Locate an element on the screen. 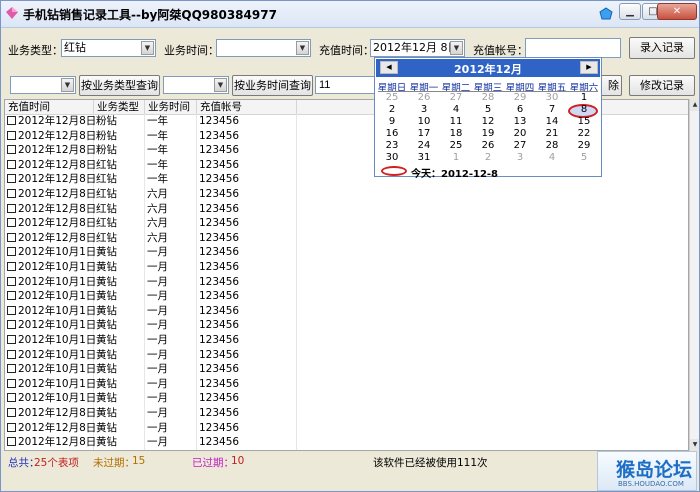 Image resolution: width=700 pixels, height=492 pixels. query-time-select: ▼ is located at coordinates (196, 85).